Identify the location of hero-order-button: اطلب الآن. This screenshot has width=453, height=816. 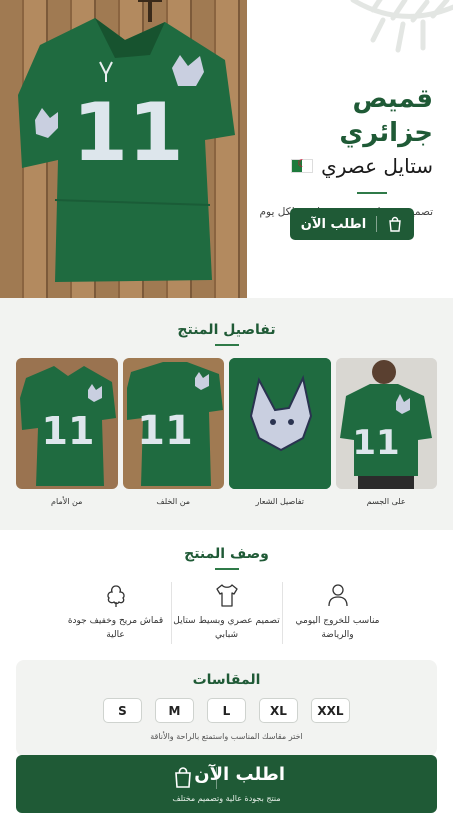
(352, 224).